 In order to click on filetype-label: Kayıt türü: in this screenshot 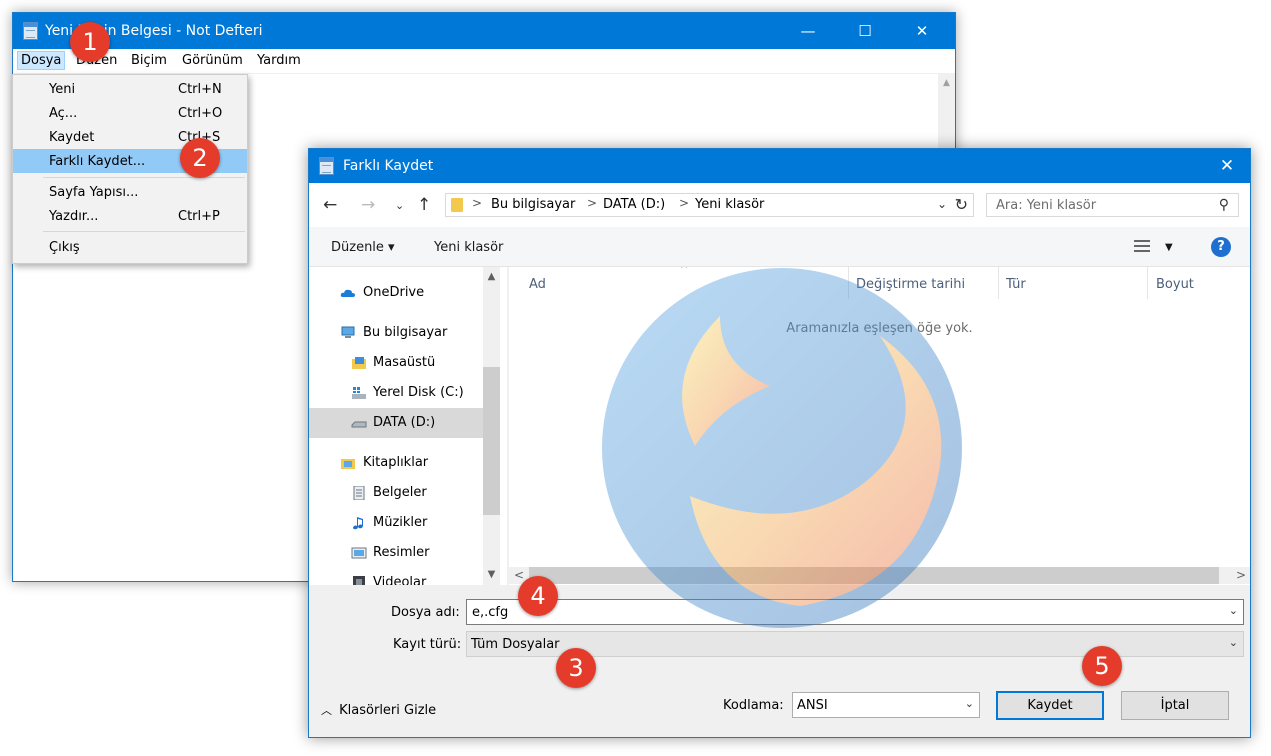, I will do `click(427, 644)`.